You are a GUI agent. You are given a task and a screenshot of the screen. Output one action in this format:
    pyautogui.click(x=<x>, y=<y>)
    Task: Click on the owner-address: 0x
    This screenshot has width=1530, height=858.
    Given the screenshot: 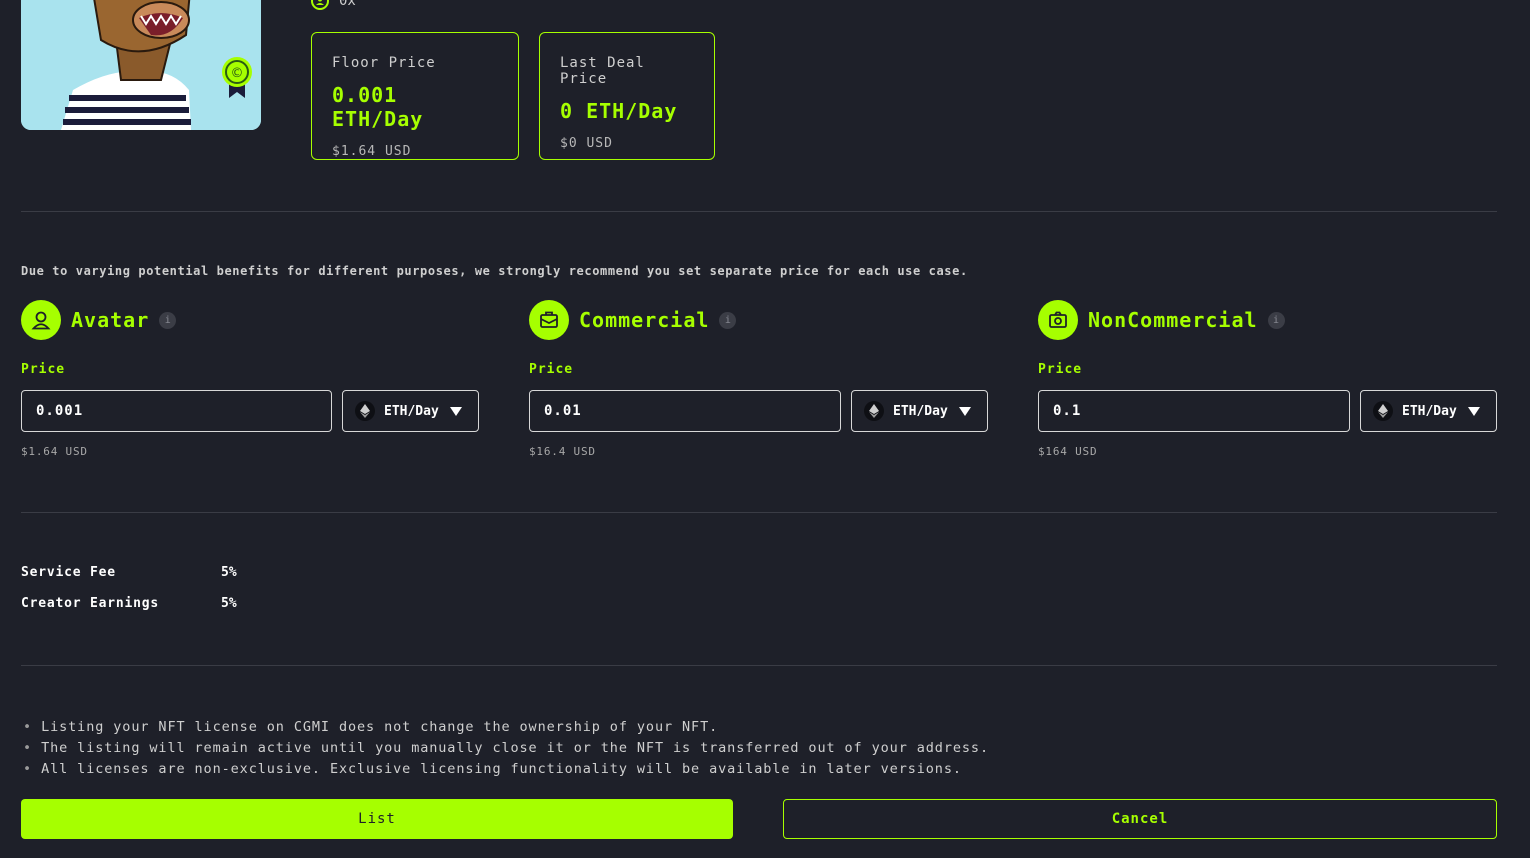 What is the action you would take?
    pyautogui.click(x=347, y=4)
    